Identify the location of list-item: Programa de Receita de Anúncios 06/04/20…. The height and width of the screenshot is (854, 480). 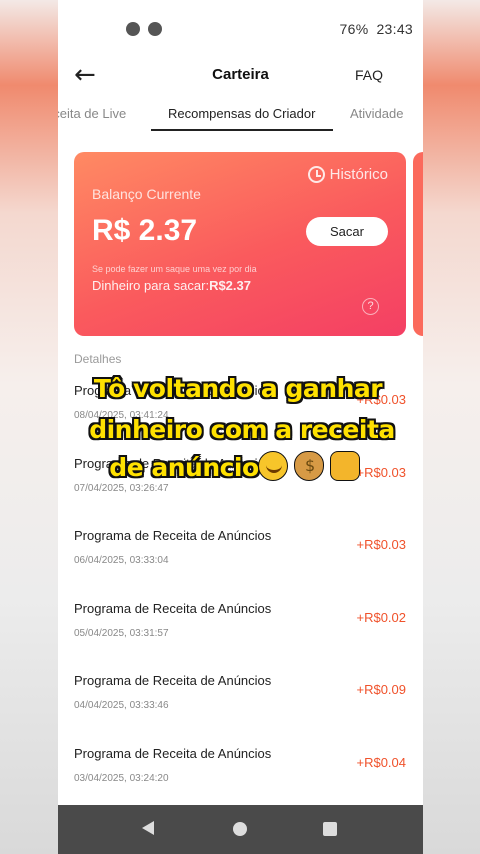
(240, 561).